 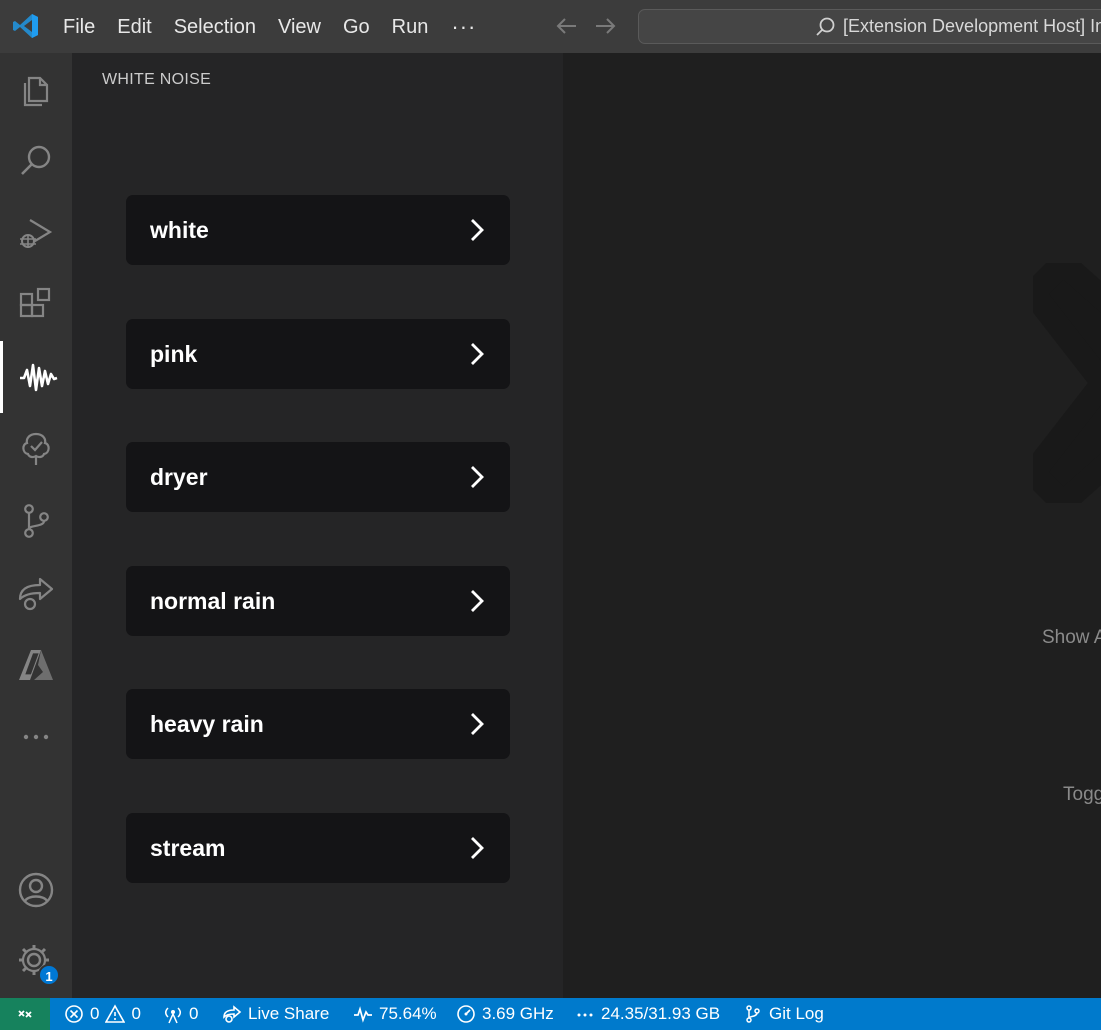 I want to click on noise-button-label: white, so click(x=179, y=229).